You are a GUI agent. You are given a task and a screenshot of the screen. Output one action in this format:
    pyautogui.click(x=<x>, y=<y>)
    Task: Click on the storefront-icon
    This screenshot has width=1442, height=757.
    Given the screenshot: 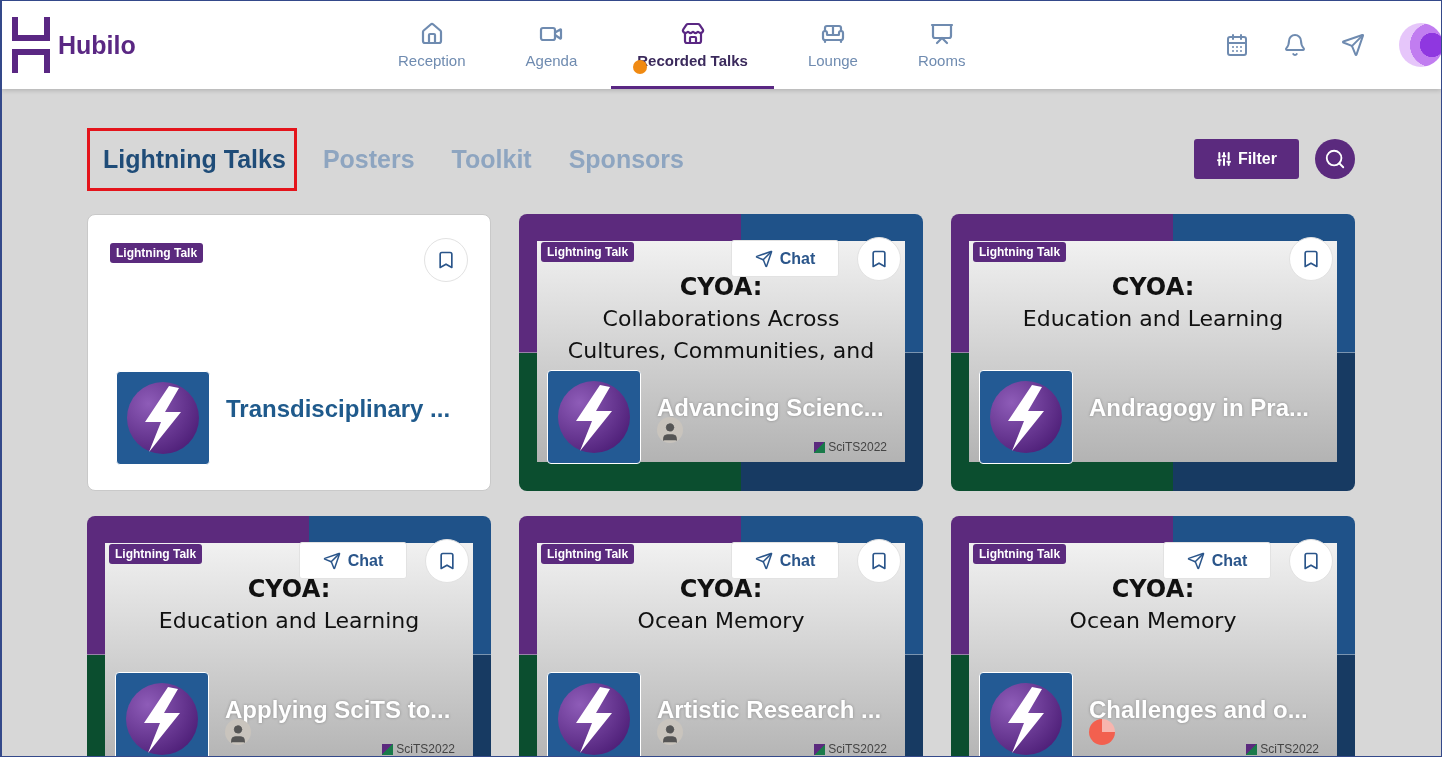 What is the action you would take?
    pyautogui.click(x=692, y=33)
    